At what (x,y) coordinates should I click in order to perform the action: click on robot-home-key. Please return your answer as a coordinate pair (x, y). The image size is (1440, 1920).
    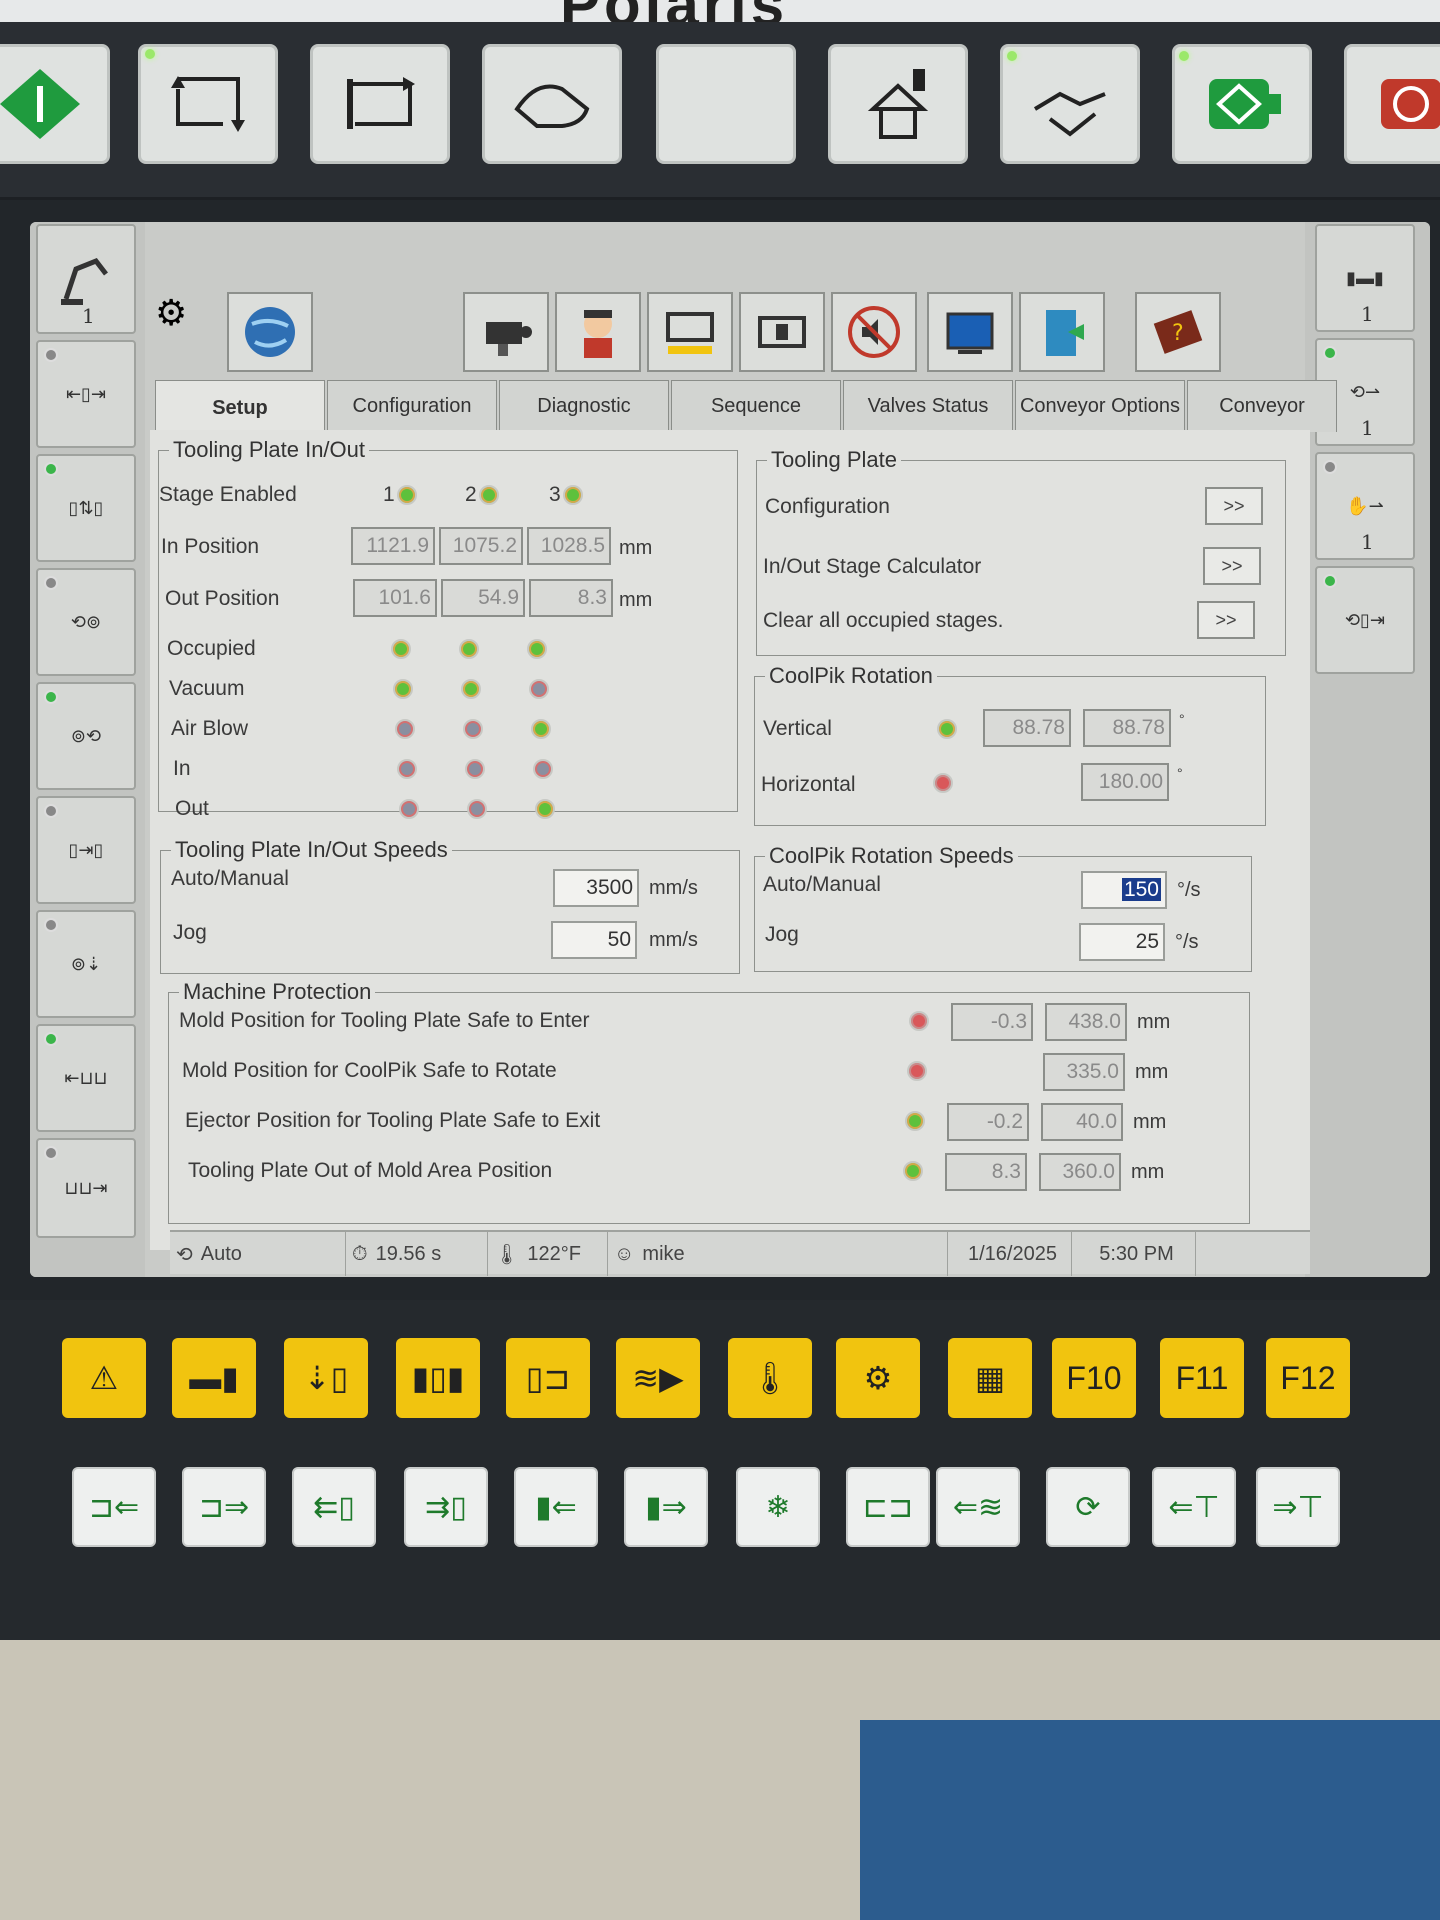
    Looking at the image, I should click on (898, 104).